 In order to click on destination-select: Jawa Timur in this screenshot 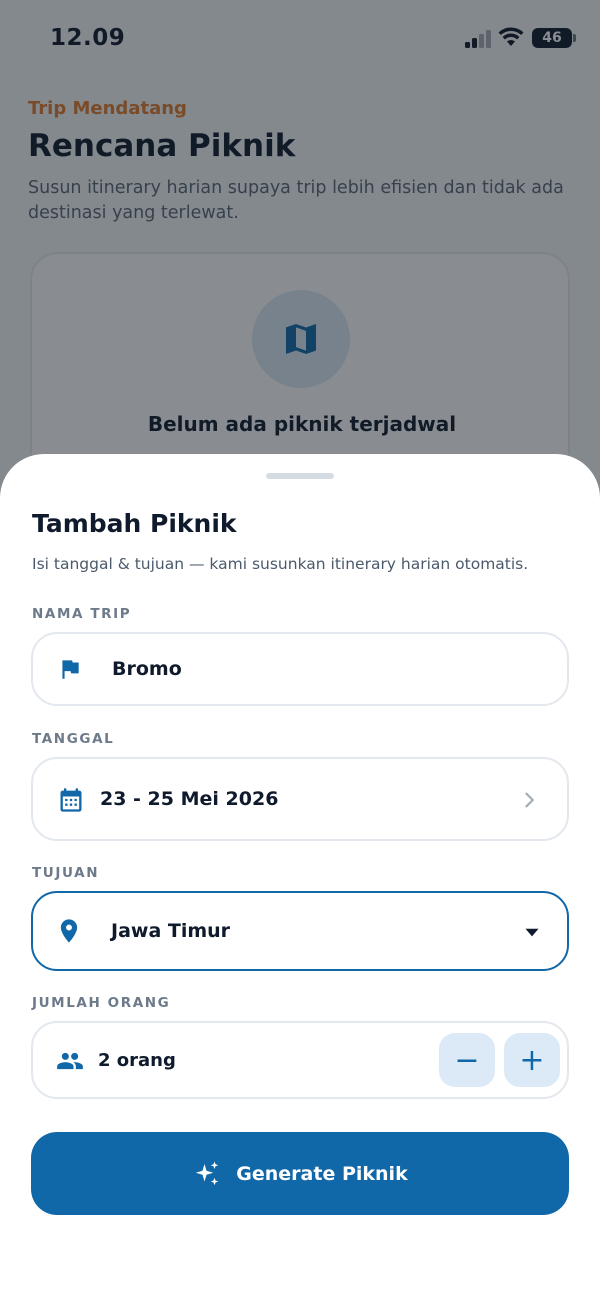, I will do `click(300, 931)`.